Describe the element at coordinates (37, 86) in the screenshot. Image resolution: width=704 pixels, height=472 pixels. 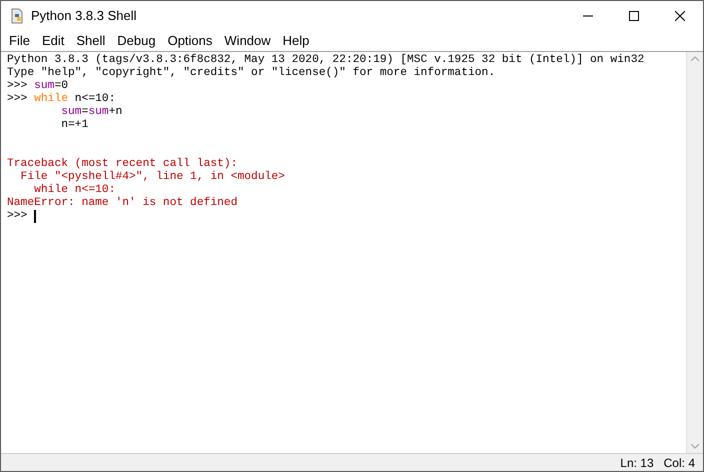
I see `shell-line: >>> sum=0` at that location.